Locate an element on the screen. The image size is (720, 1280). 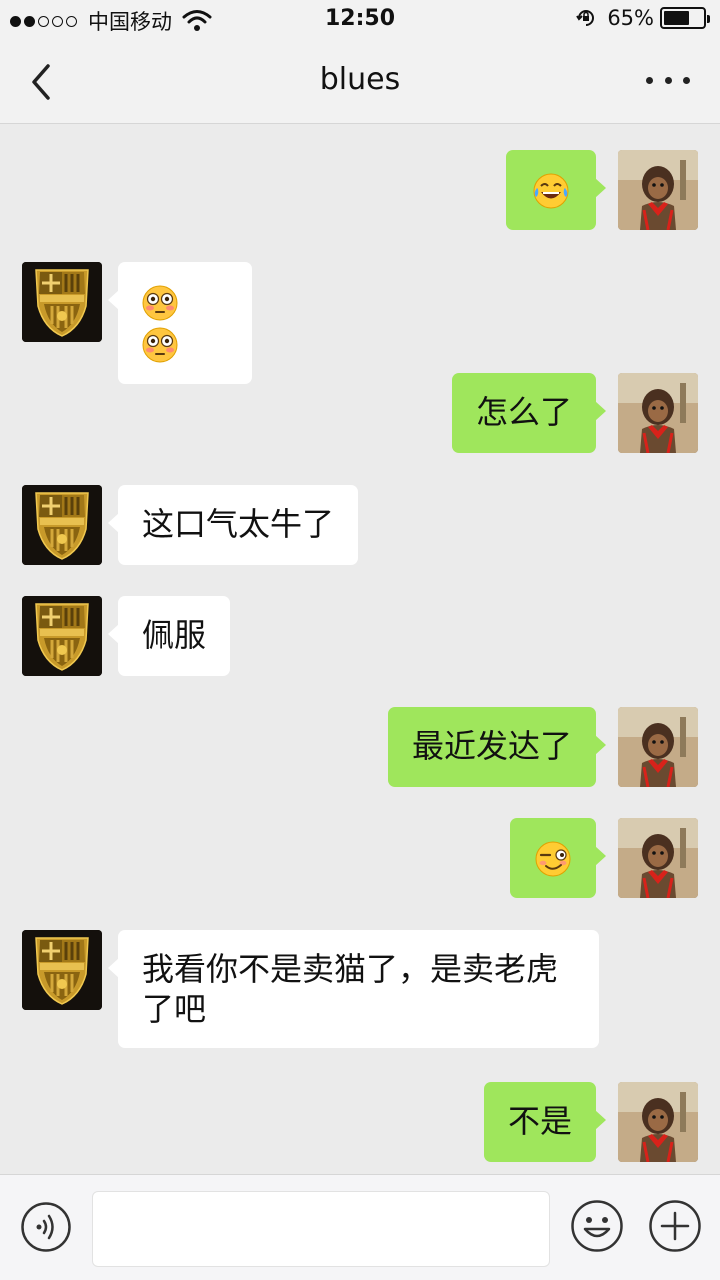
message-text: 最近发达了 is located at coordinates (491, 746).